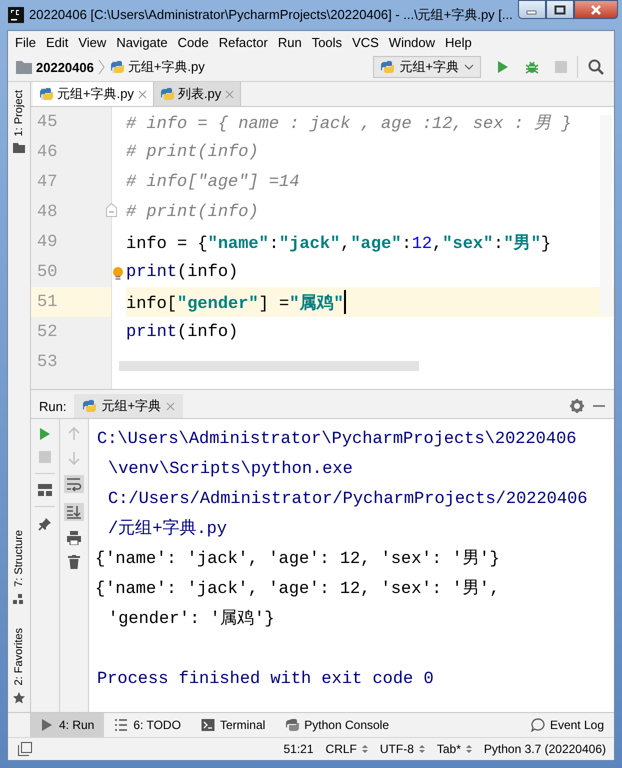 This screenshot has height=768, width=622. I want to click on menu-item: VCS, so click(365, 42).